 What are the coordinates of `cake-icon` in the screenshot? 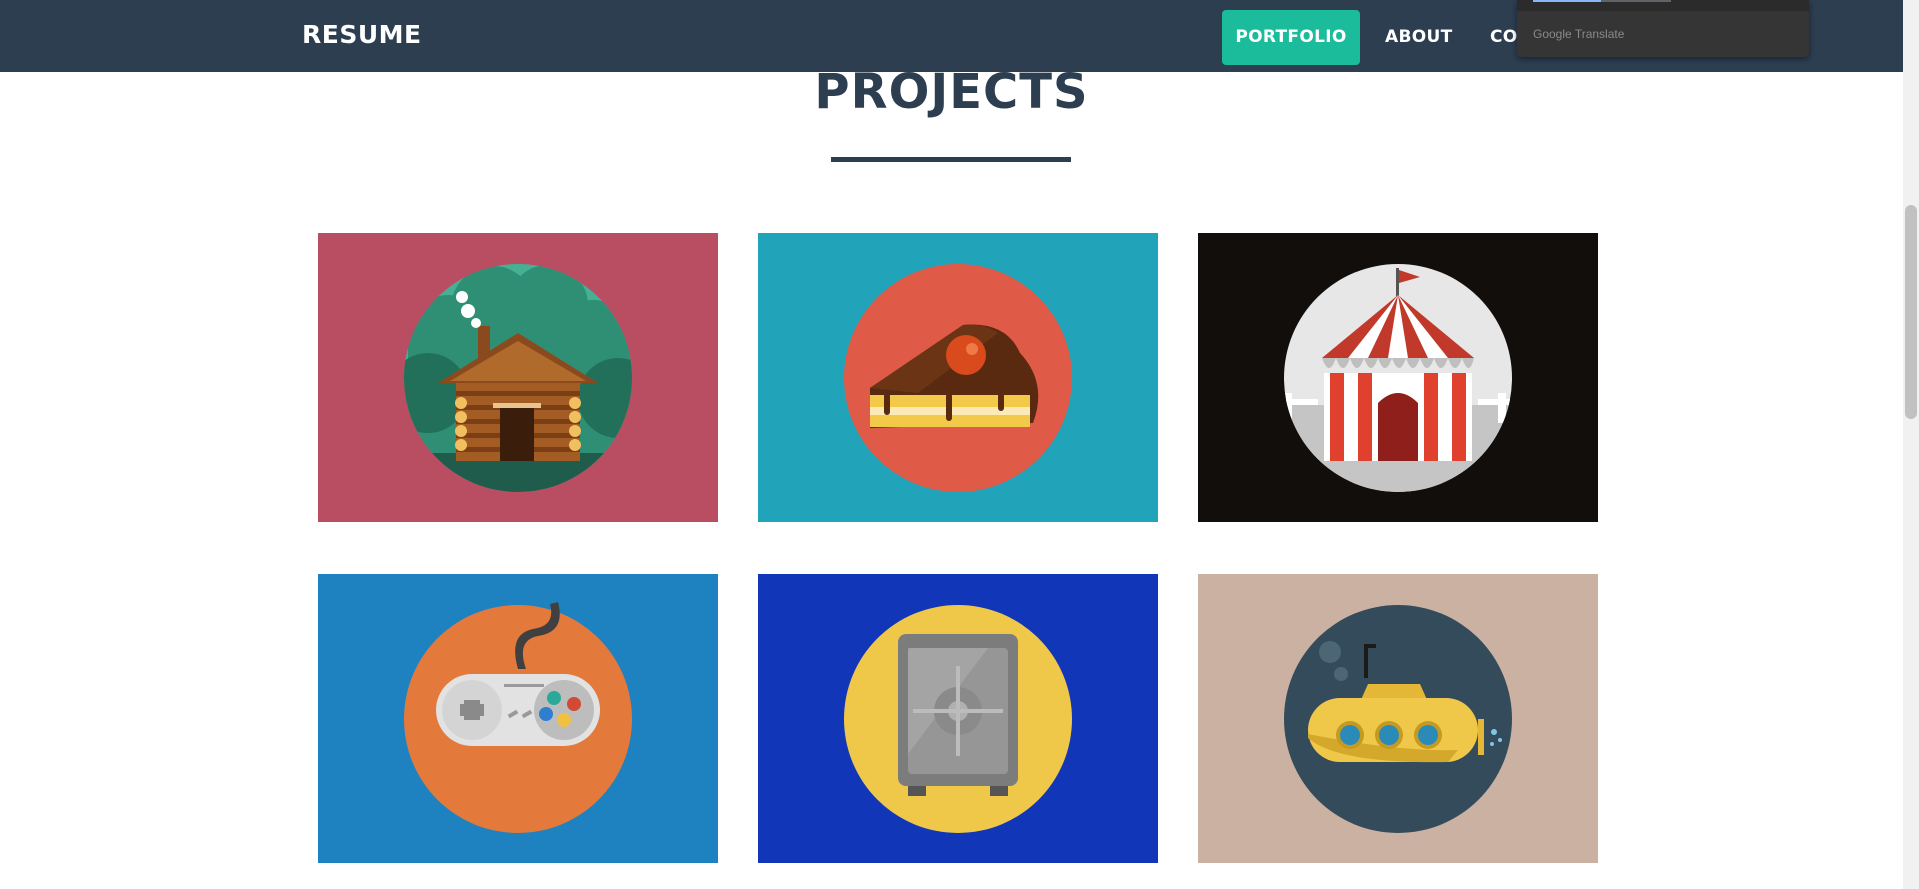 It's located at (958, 377).